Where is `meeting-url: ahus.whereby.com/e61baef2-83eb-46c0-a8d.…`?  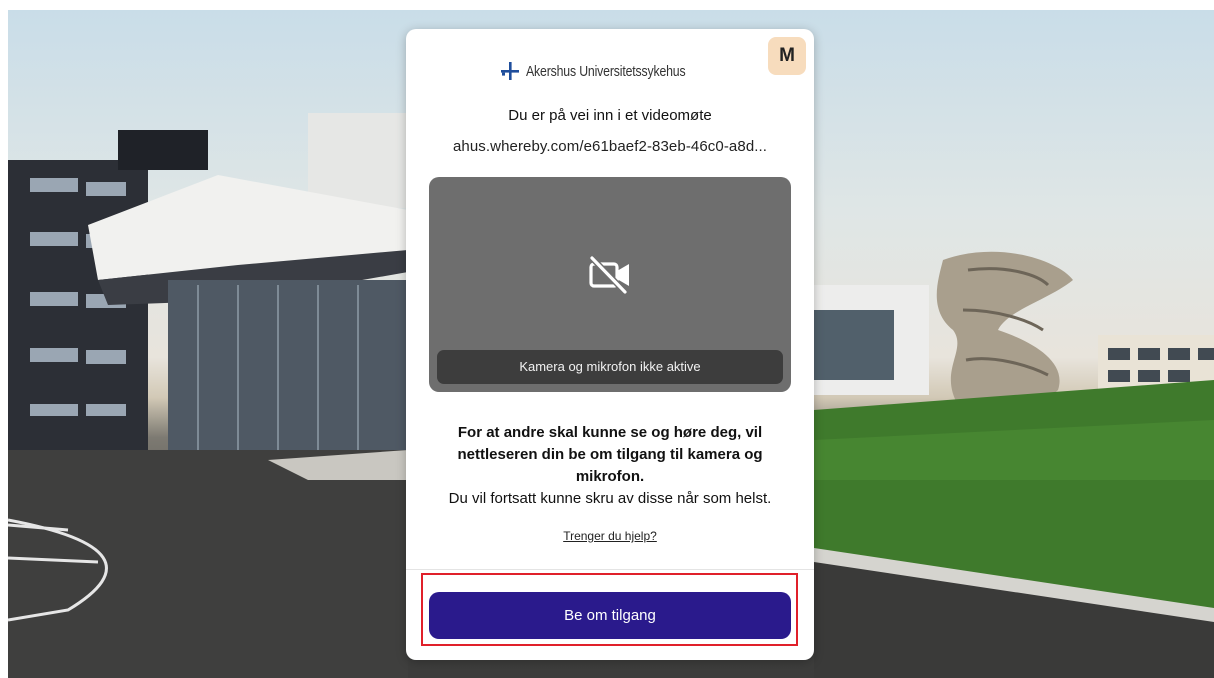
meeting-url: ahus.whereby.com/e61baef2-83eb-46c0-a8d.… is located at coordinates (610, 146).